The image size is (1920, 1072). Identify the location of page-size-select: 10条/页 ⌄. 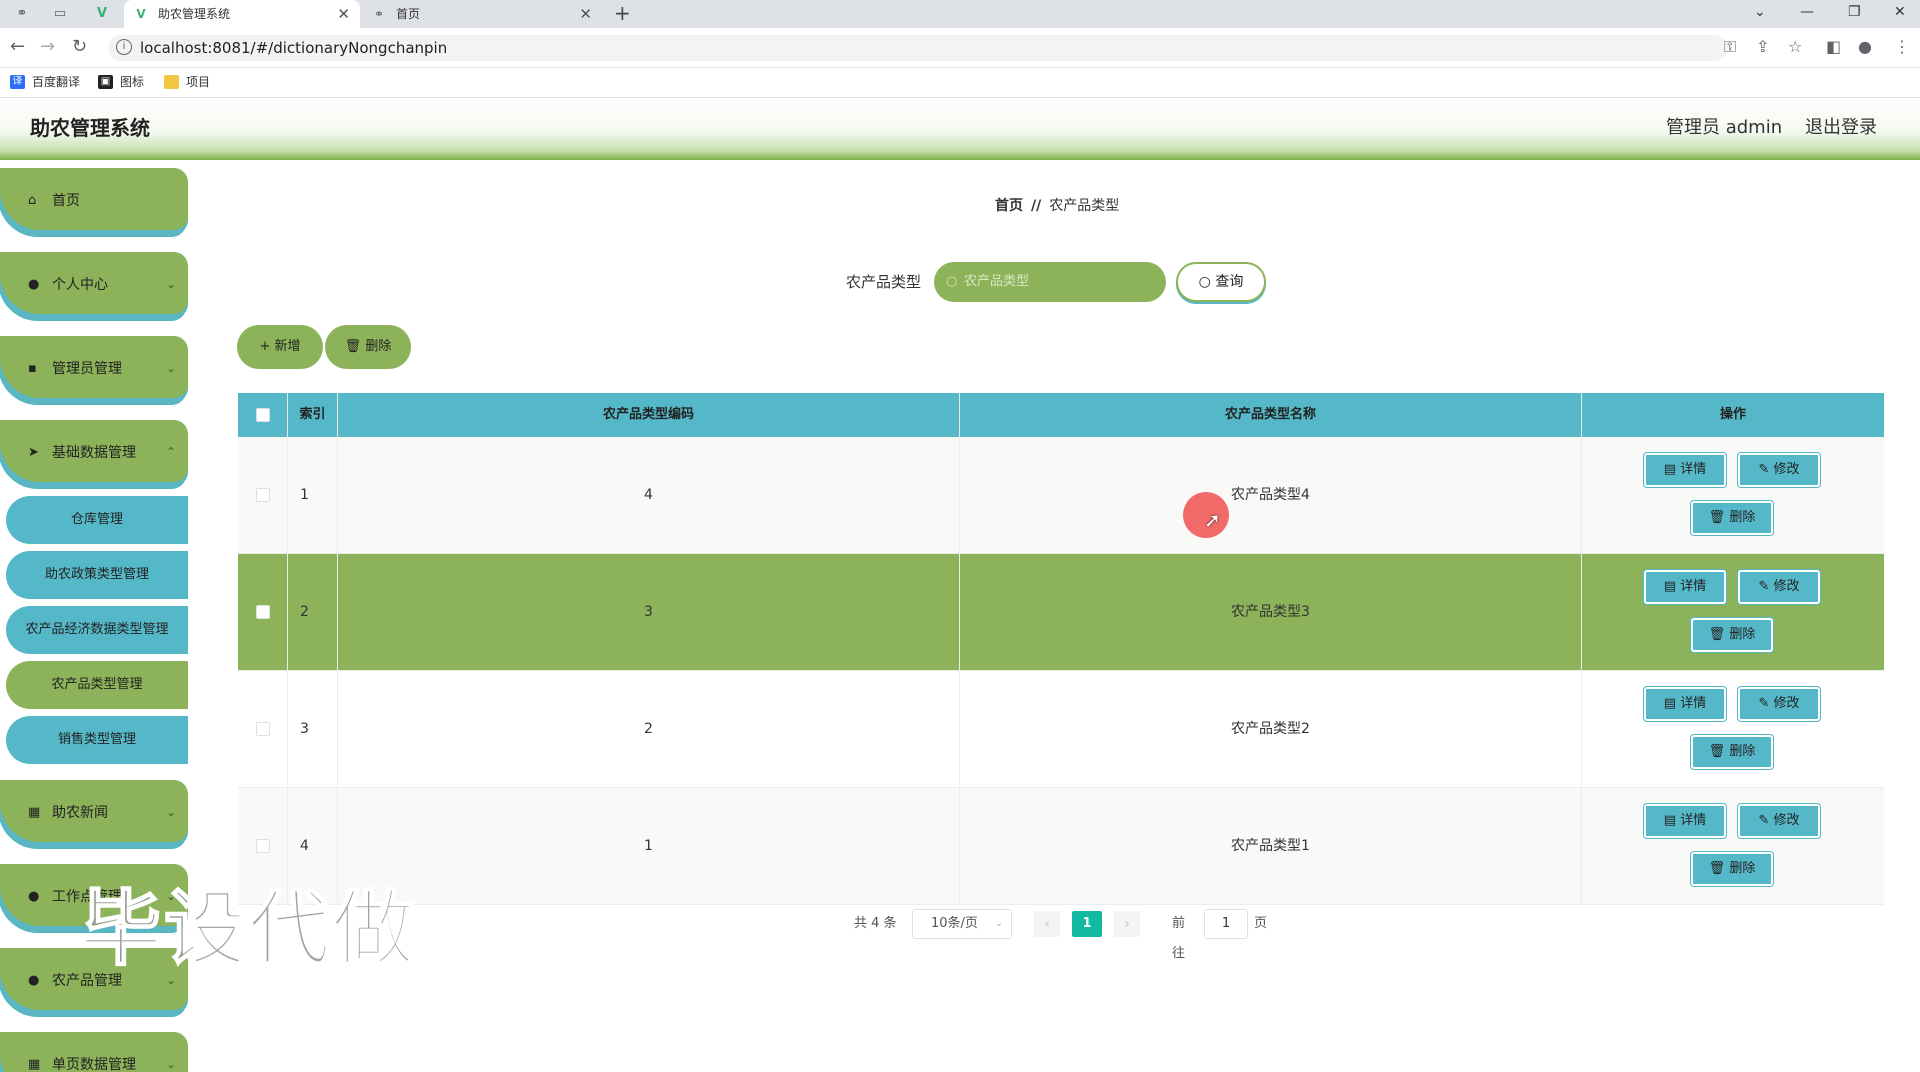
(962, 924).